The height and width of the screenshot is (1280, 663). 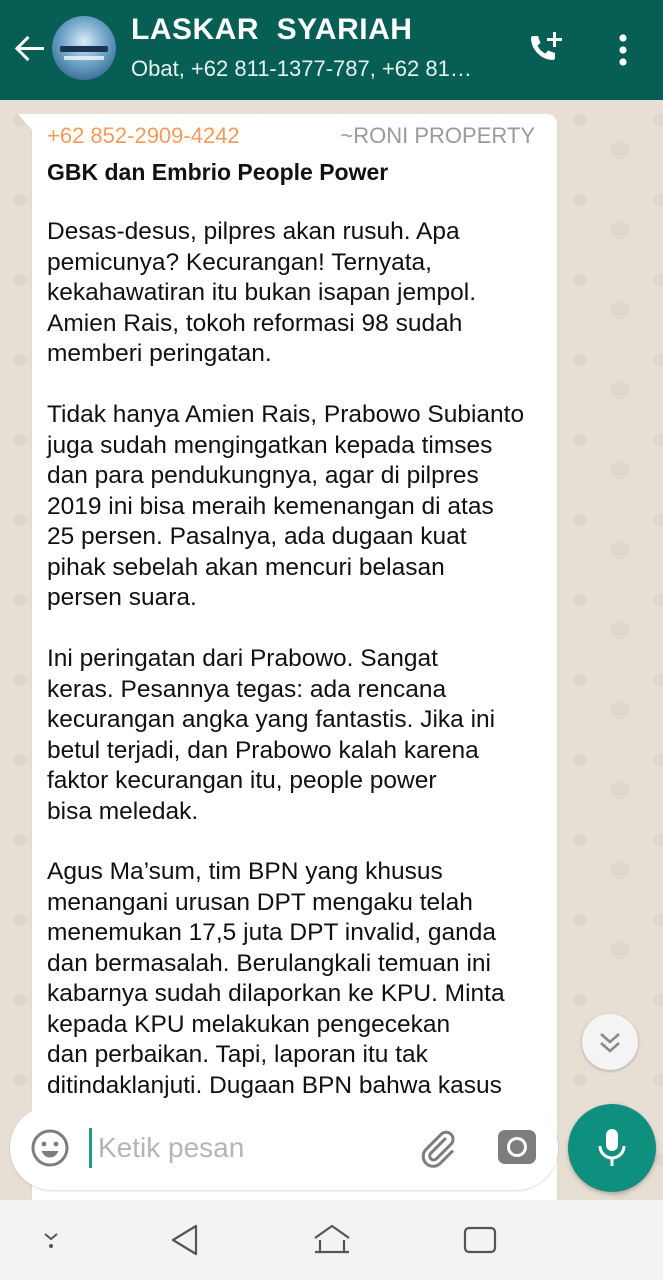 What do you see at coordinates (480, 1240) in the screenshot?
I see `recents-icon` at bounding box center [480, 1240].